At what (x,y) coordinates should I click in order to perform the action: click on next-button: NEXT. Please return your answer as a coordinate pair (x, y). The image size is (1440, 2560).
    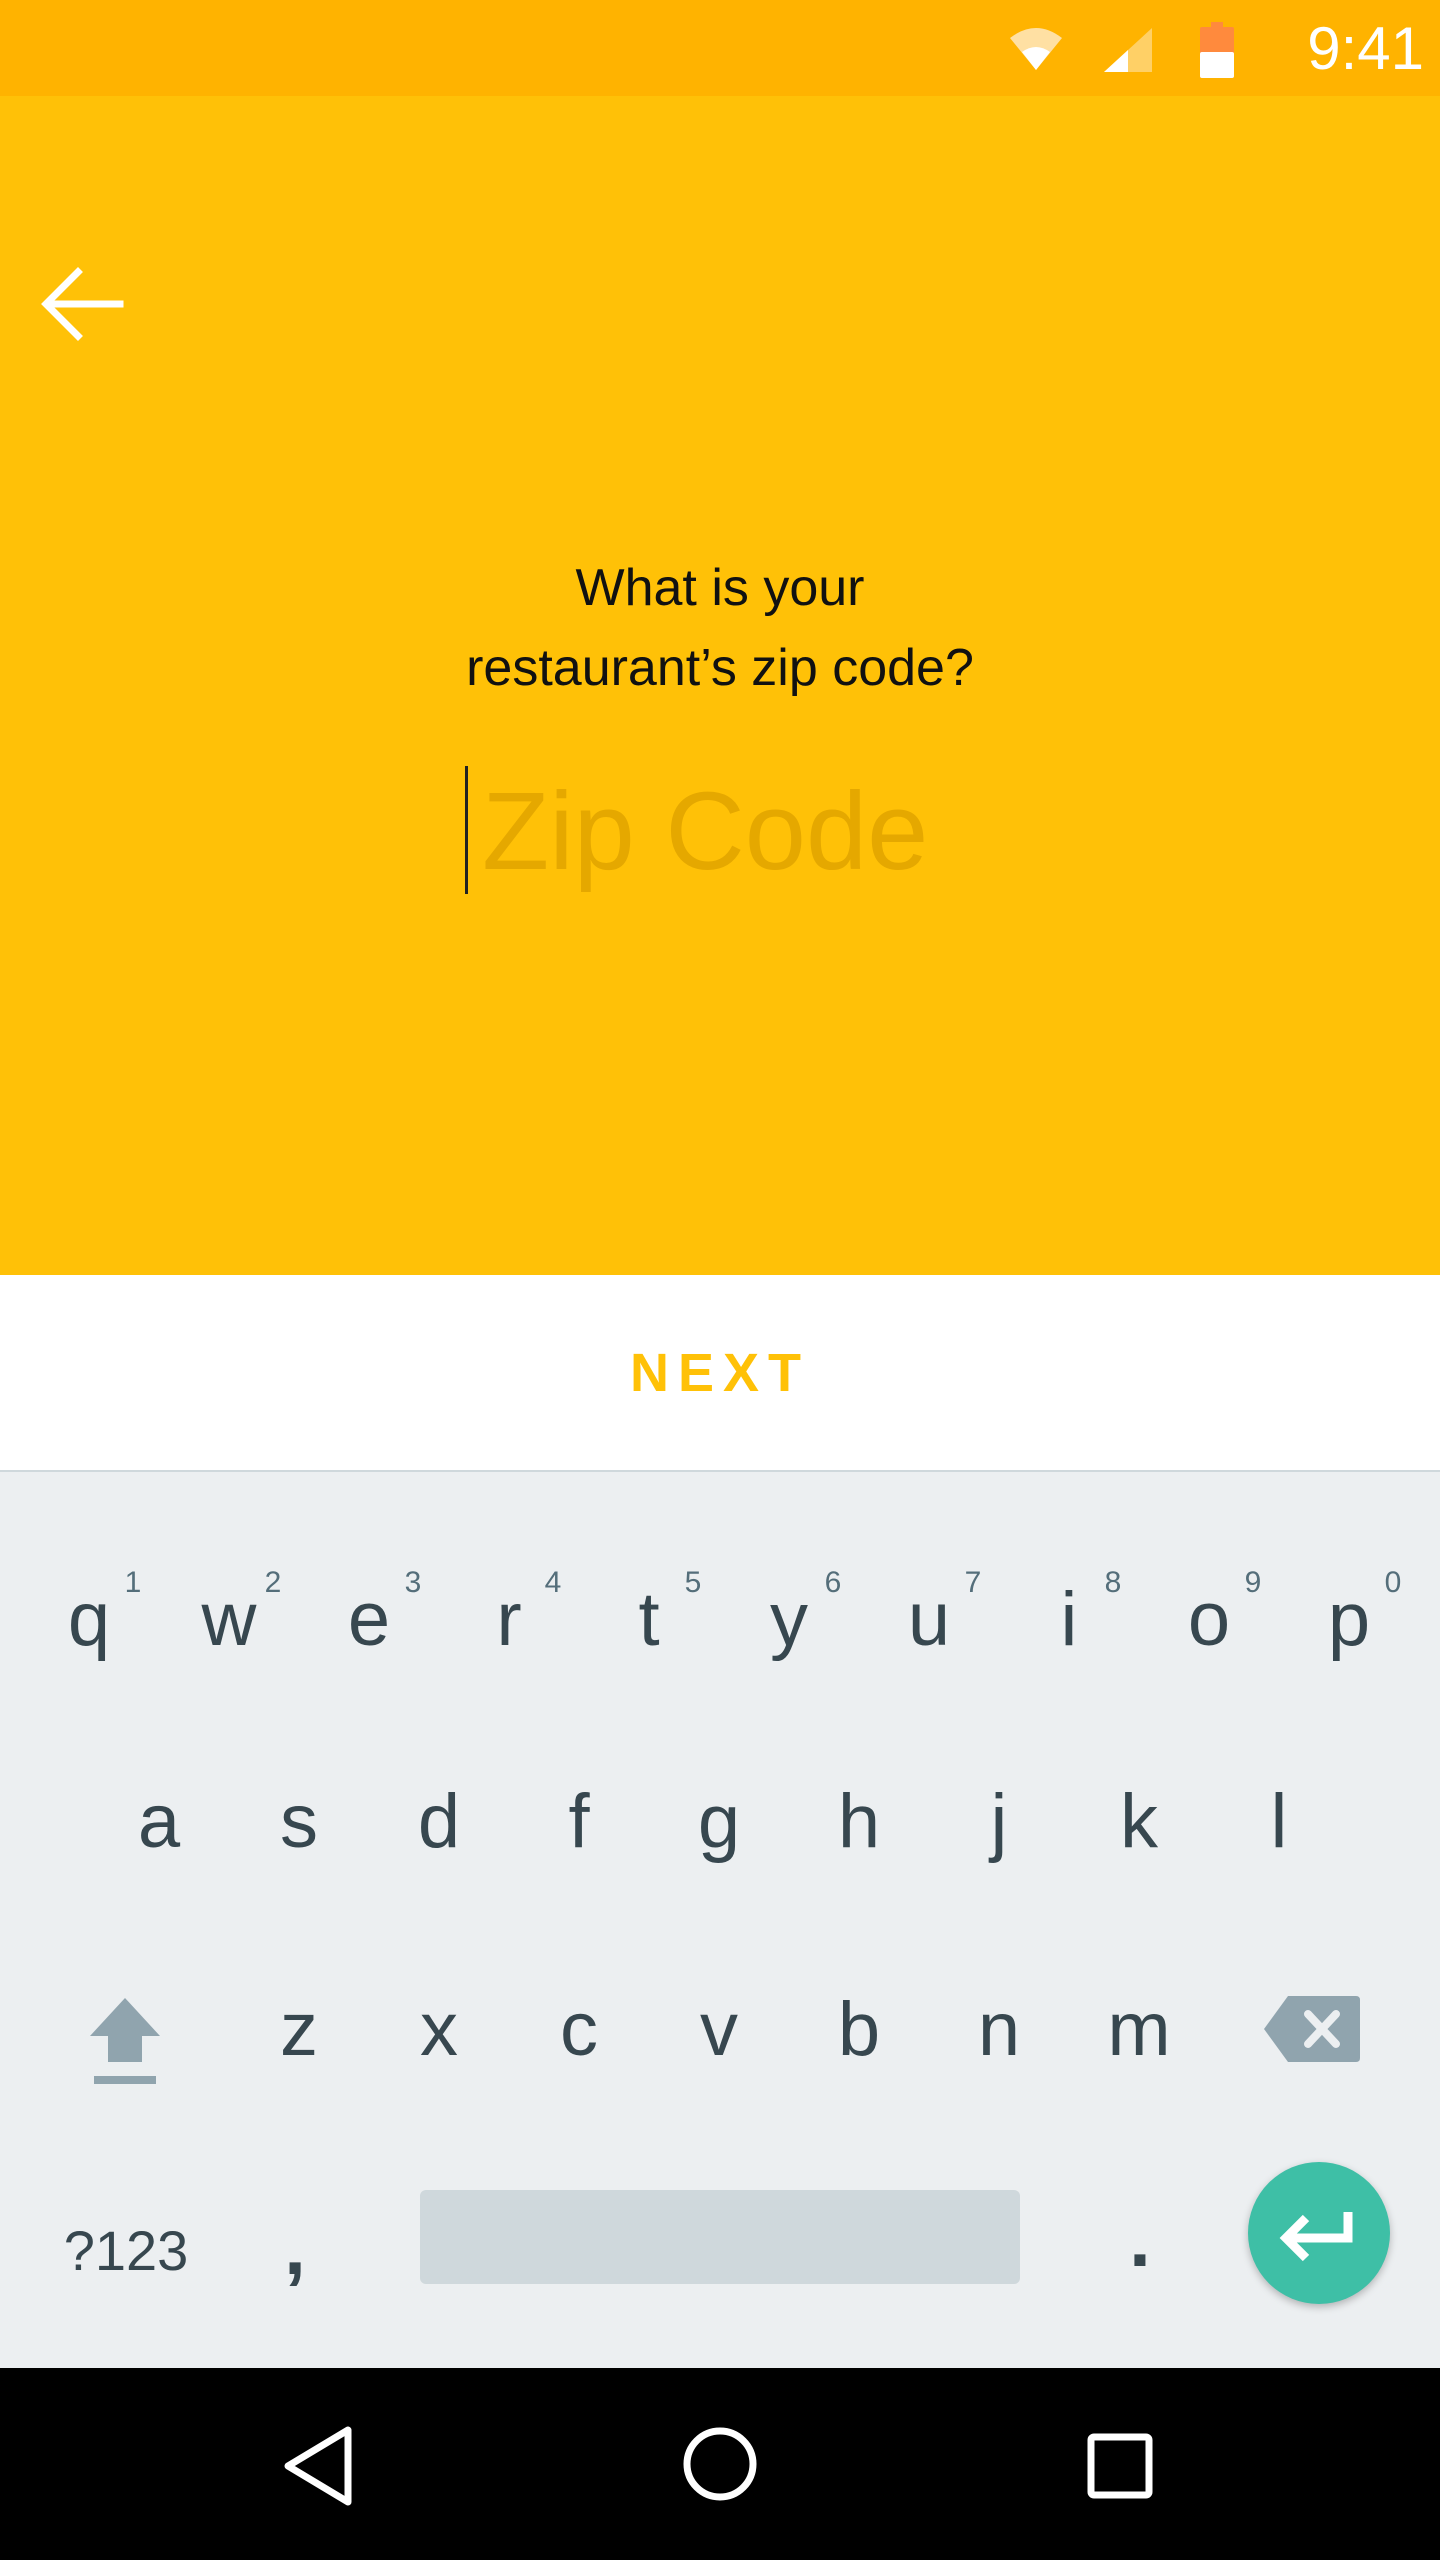
    Looking at the image, I should click on (720, 1373).